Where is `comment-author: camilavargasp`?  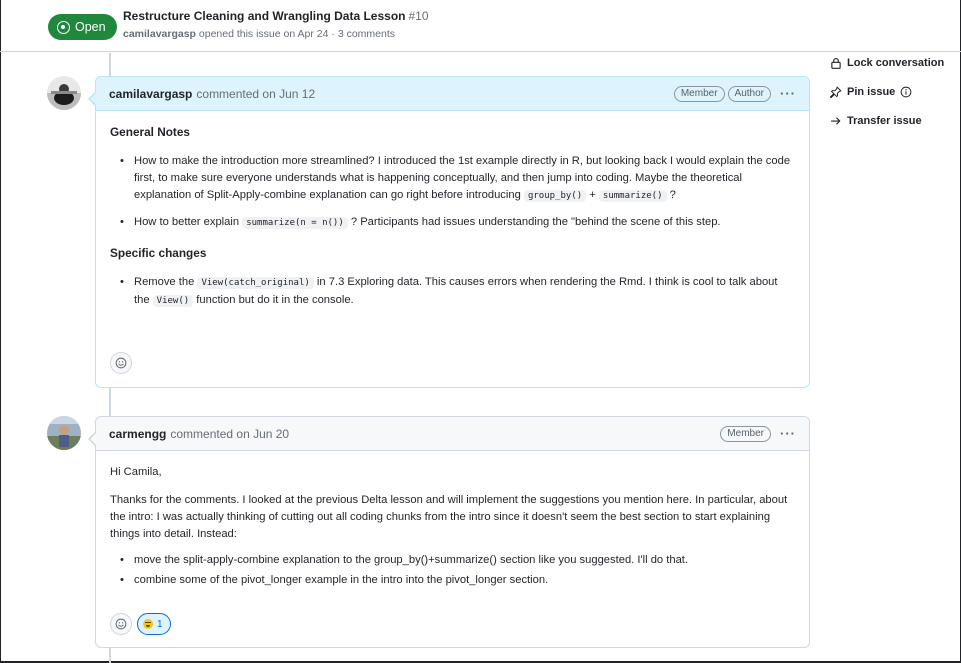 comment-author: camilavargasp is located at coordinates (150, 94).